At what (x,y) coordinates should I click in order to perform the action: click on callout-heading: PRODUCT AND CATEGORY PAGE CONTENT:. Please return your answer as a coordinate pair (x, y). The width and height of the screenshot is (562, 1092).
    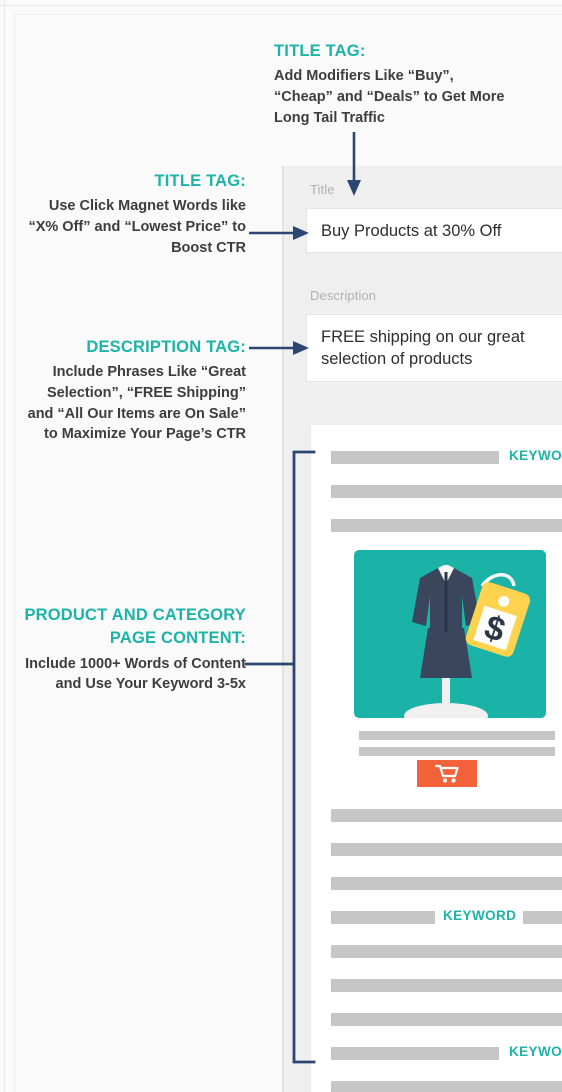
    Looking at the image, I should click on (135, 627).